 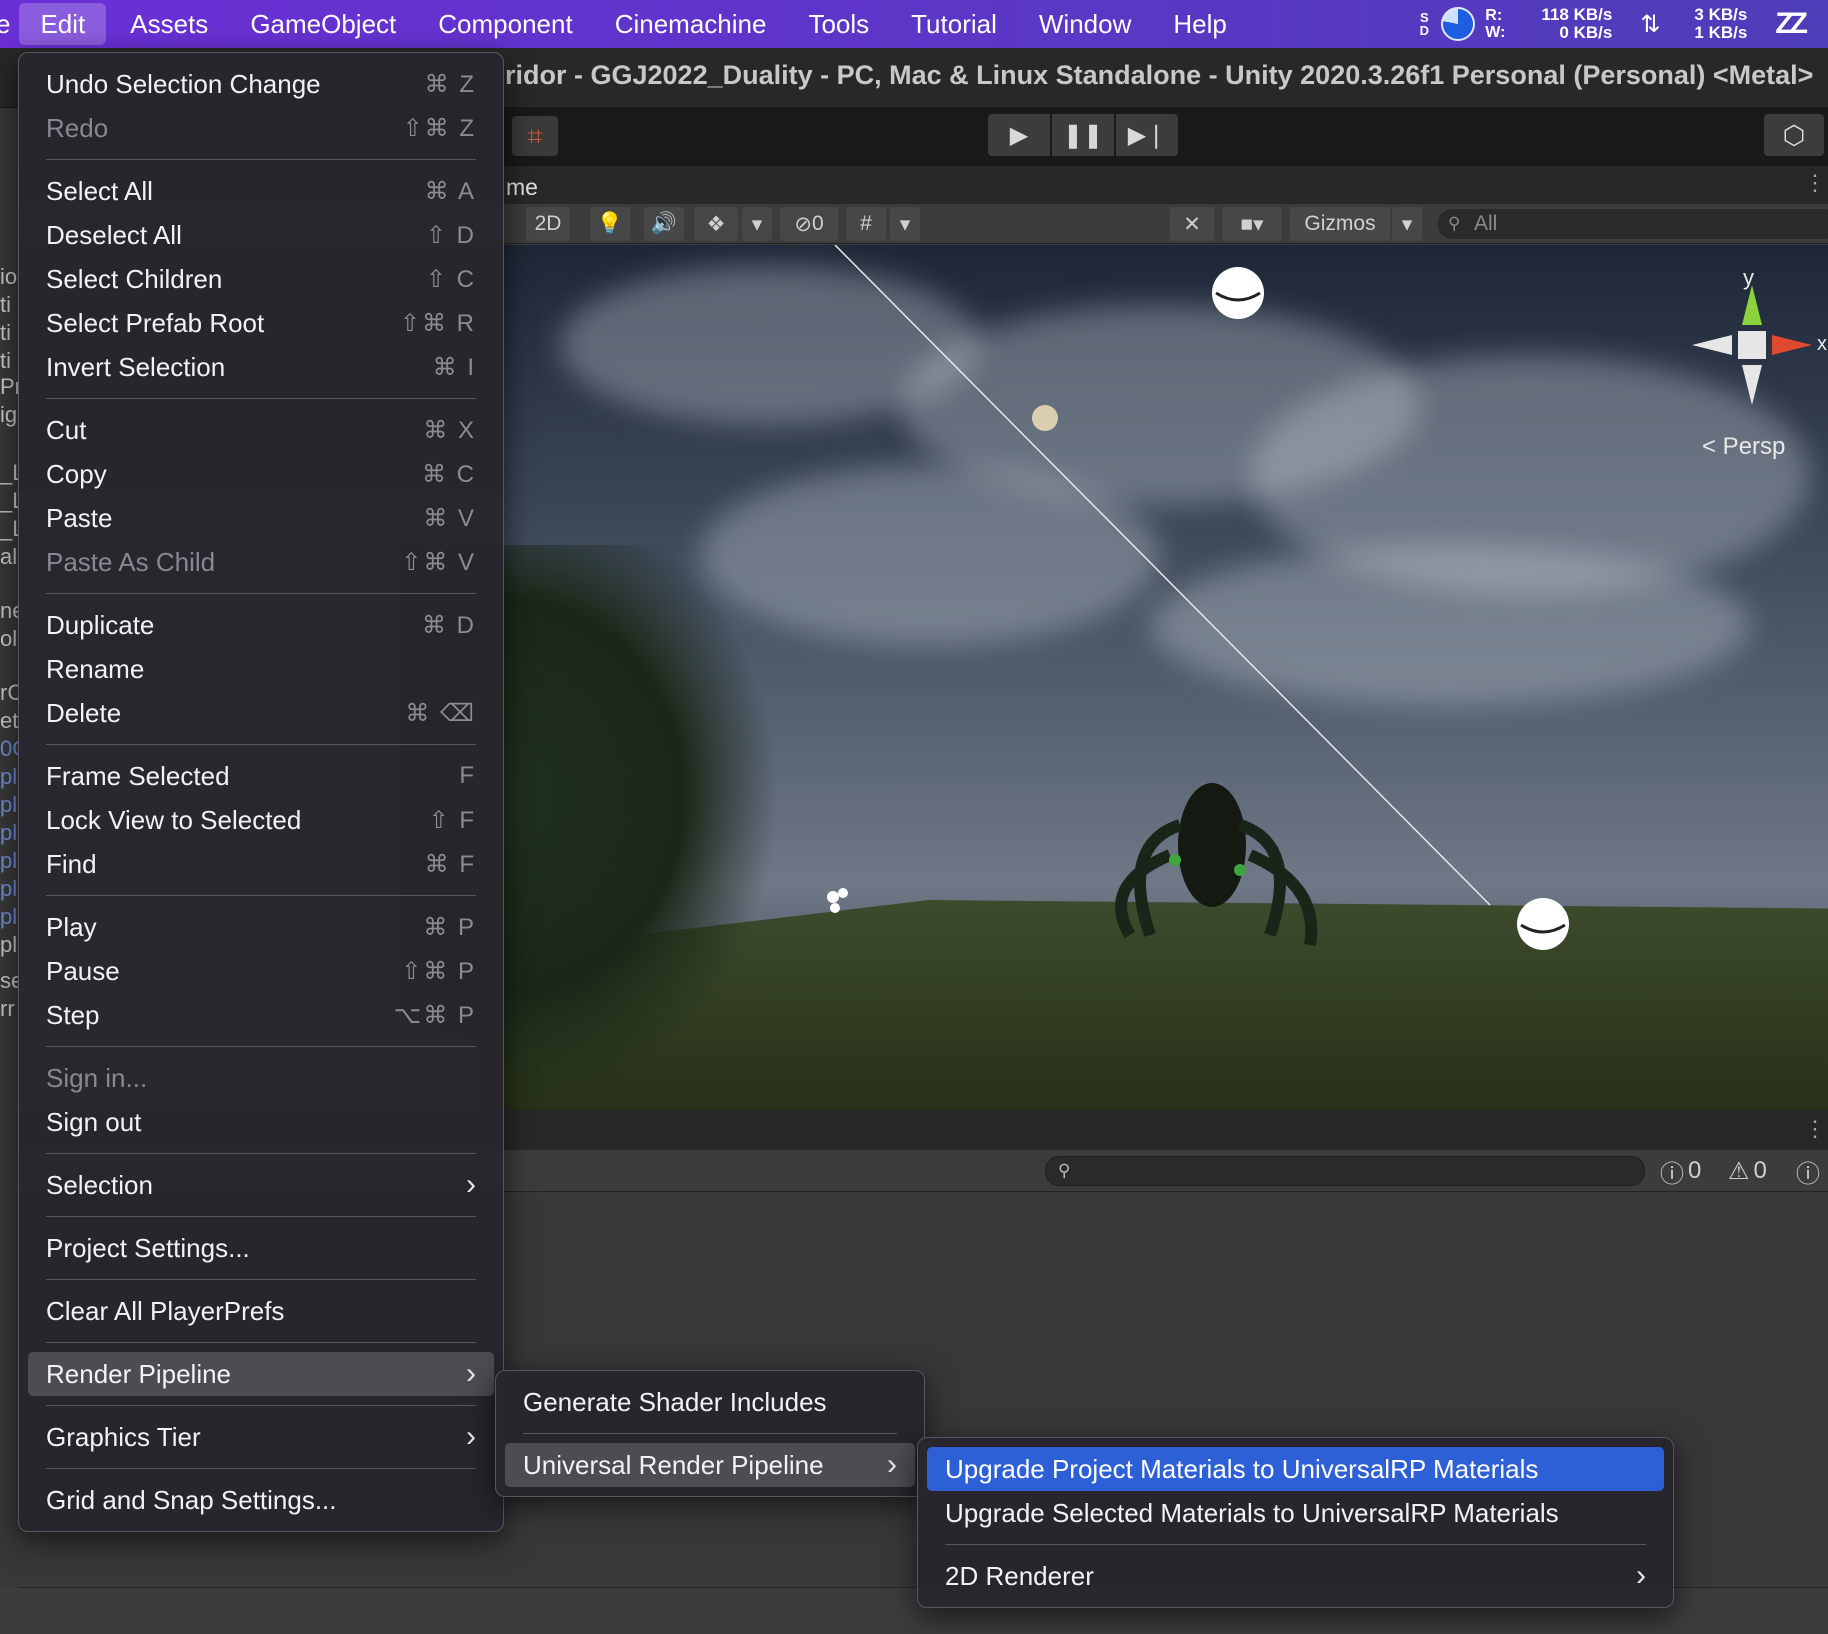 What do you see at coordinates (261, 864) in the screenshot?
I see `menu-item-find: Find ⌘ F` at bounding box center [261, 864].